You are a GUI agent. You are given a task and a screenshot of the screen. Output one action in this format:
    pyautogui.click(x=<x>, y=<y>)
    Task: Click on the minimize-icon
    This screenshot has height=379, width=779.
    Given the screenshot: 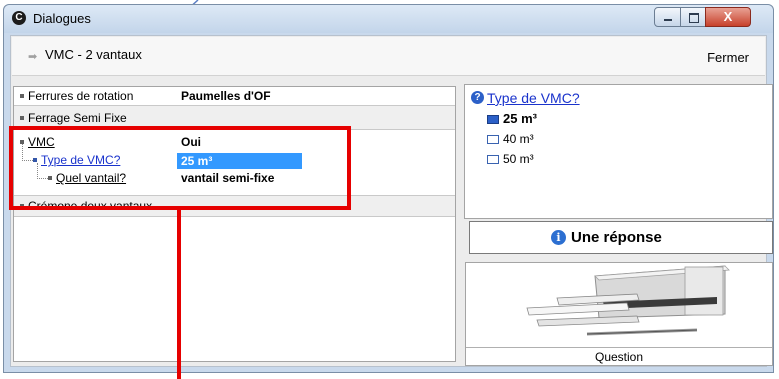 What is the action you would take?
    pyautogui.click(x=668, y=20)
    